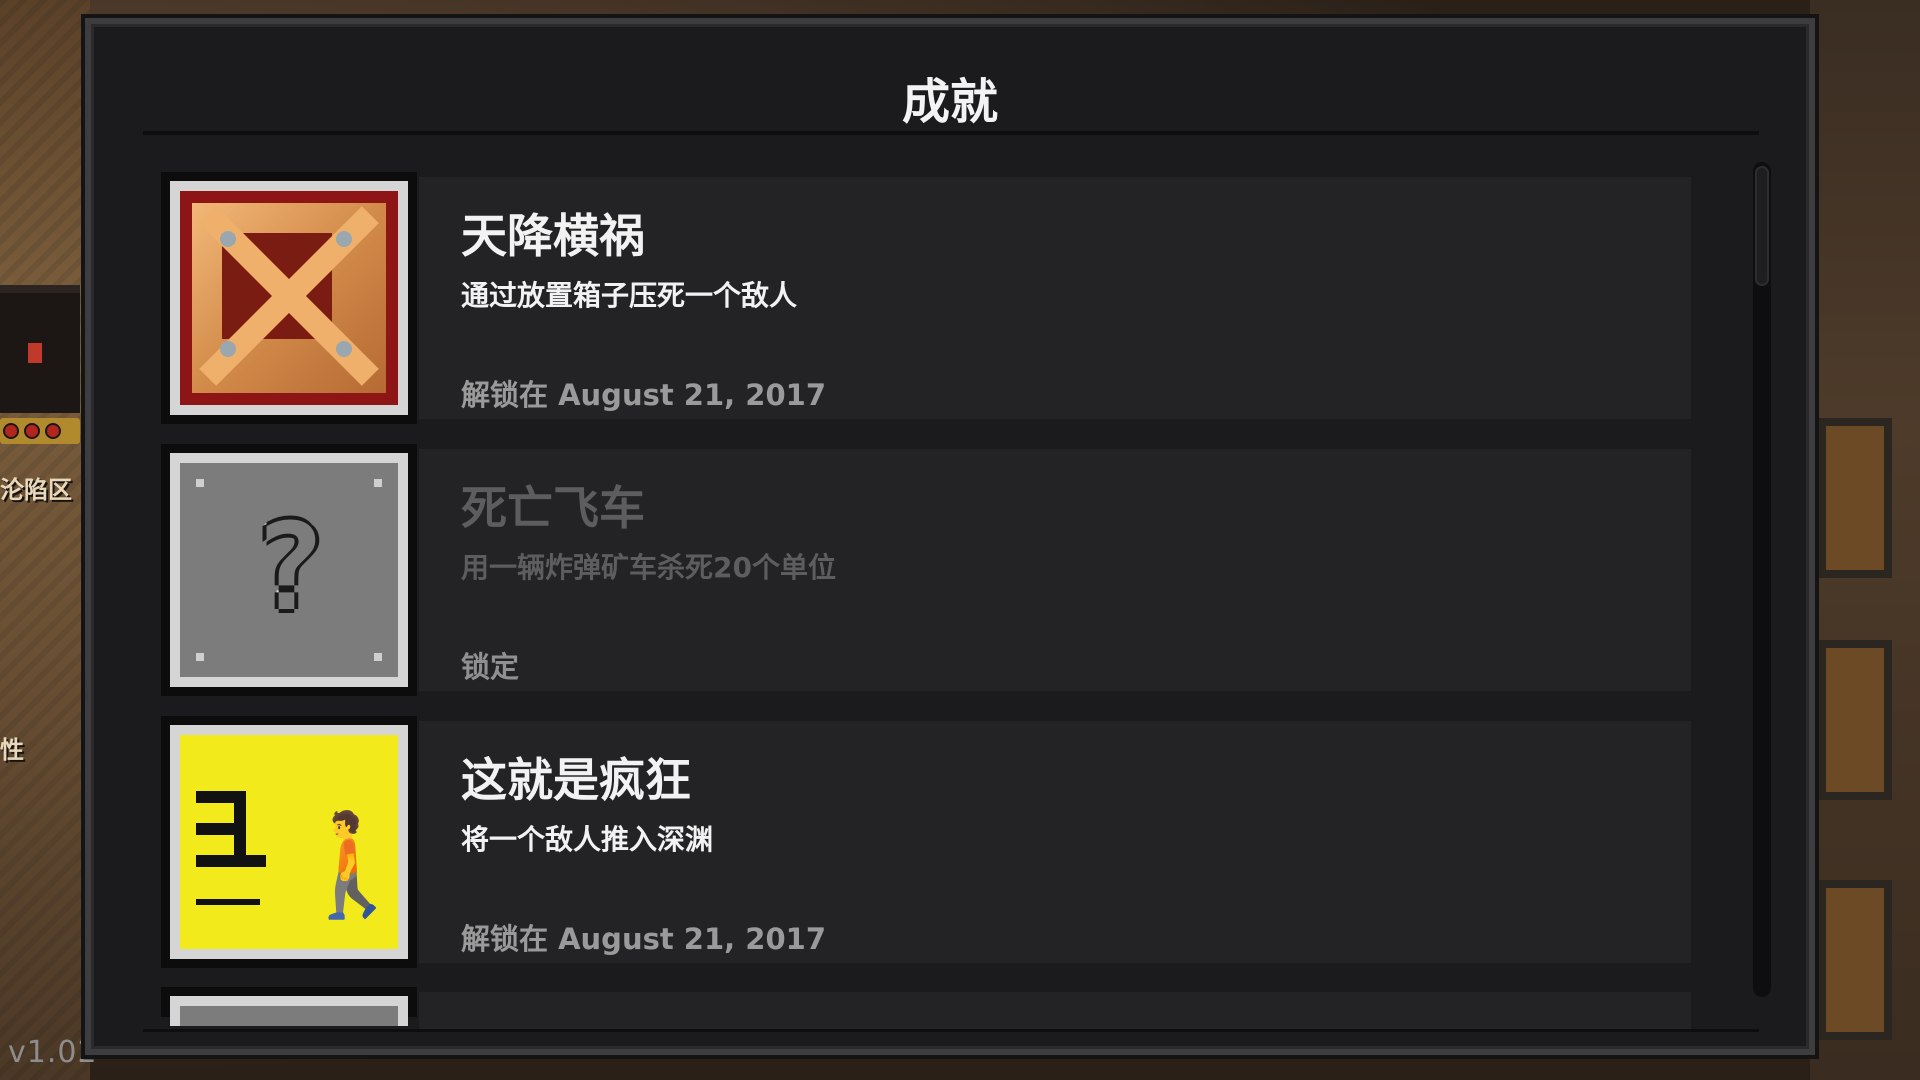  I want to click on achievement-icon-frame: 🚶, so click(289, 842).